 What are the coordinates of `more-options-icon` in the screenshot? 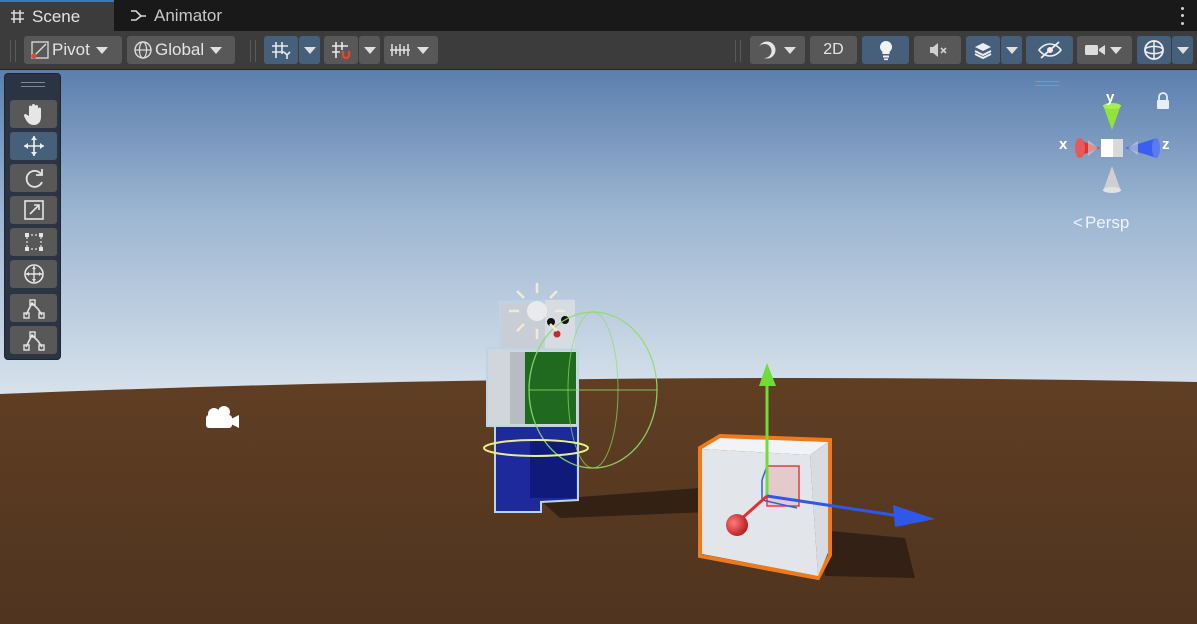 It's located at (1182, 16).